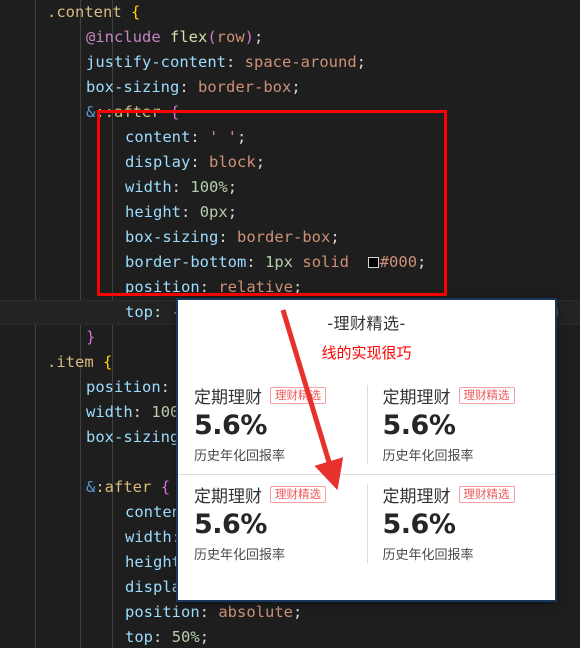 This screenshot has width=580, height=648. Describe the element at coordinates (232, 162) in the screenshot. I see `code-token: block` at that location.